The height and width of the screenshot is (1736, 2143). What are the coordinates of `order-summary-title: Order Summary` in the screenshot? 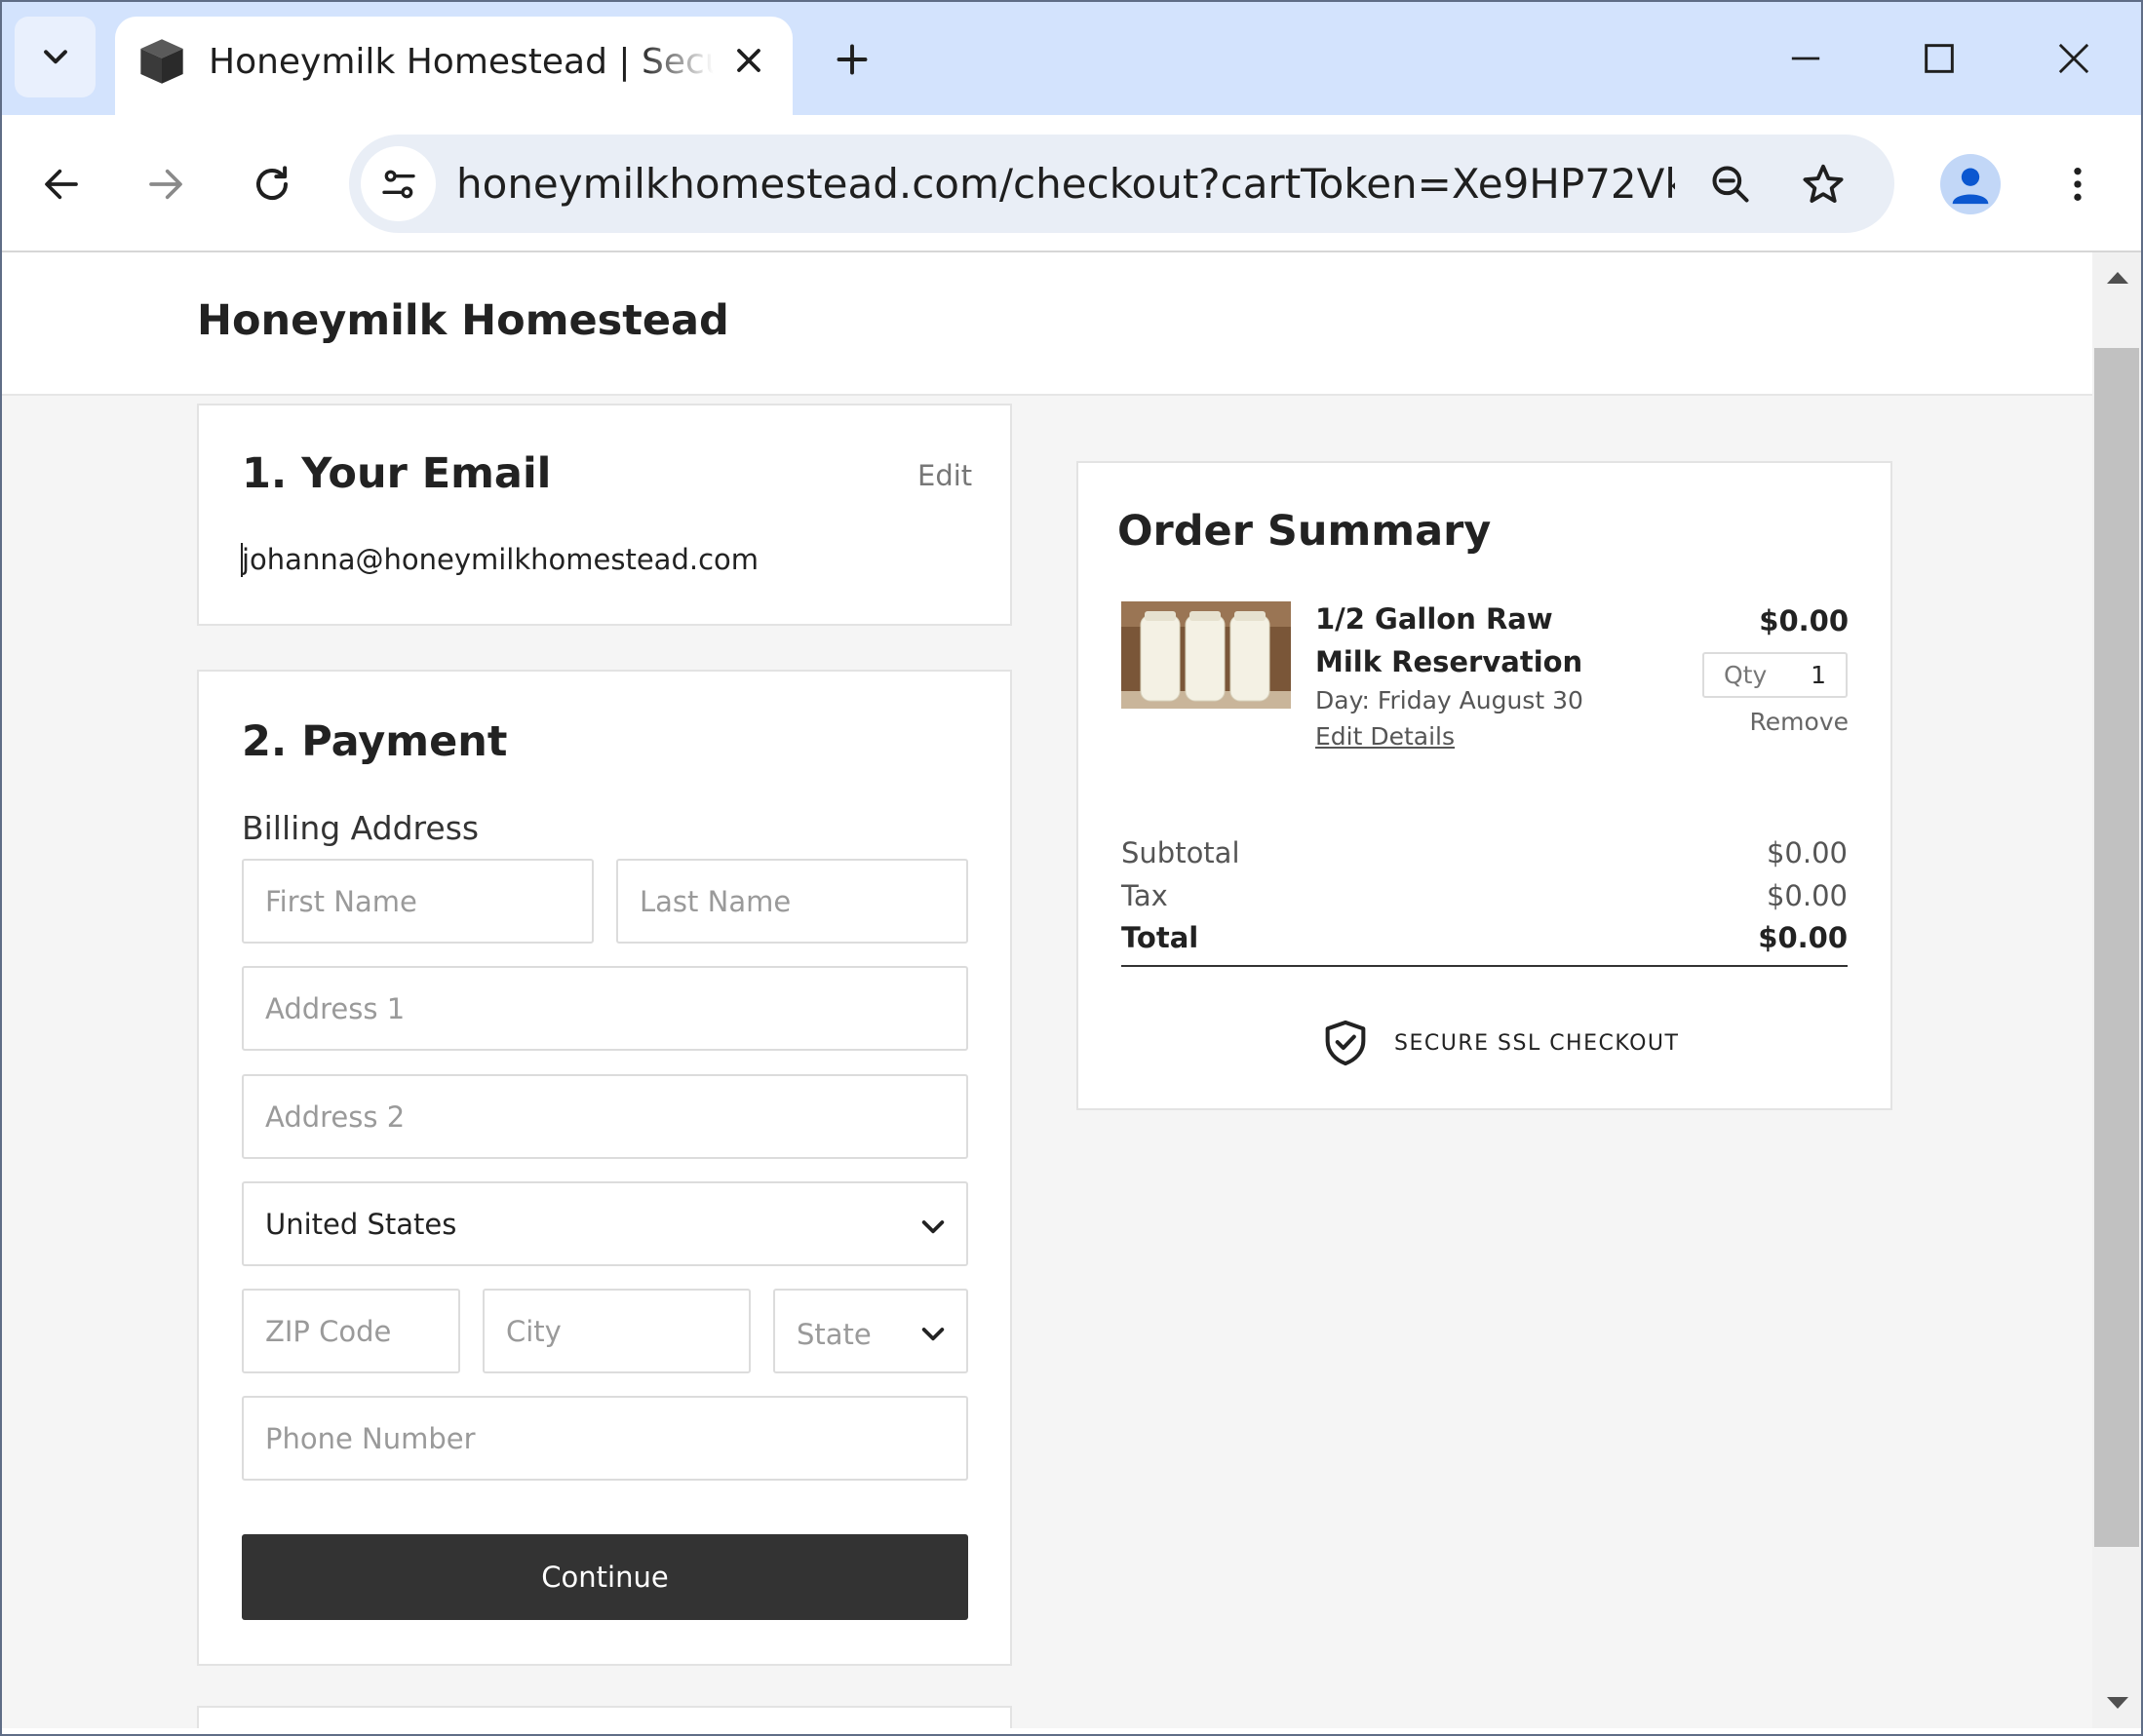 It's located at (1304, 531).